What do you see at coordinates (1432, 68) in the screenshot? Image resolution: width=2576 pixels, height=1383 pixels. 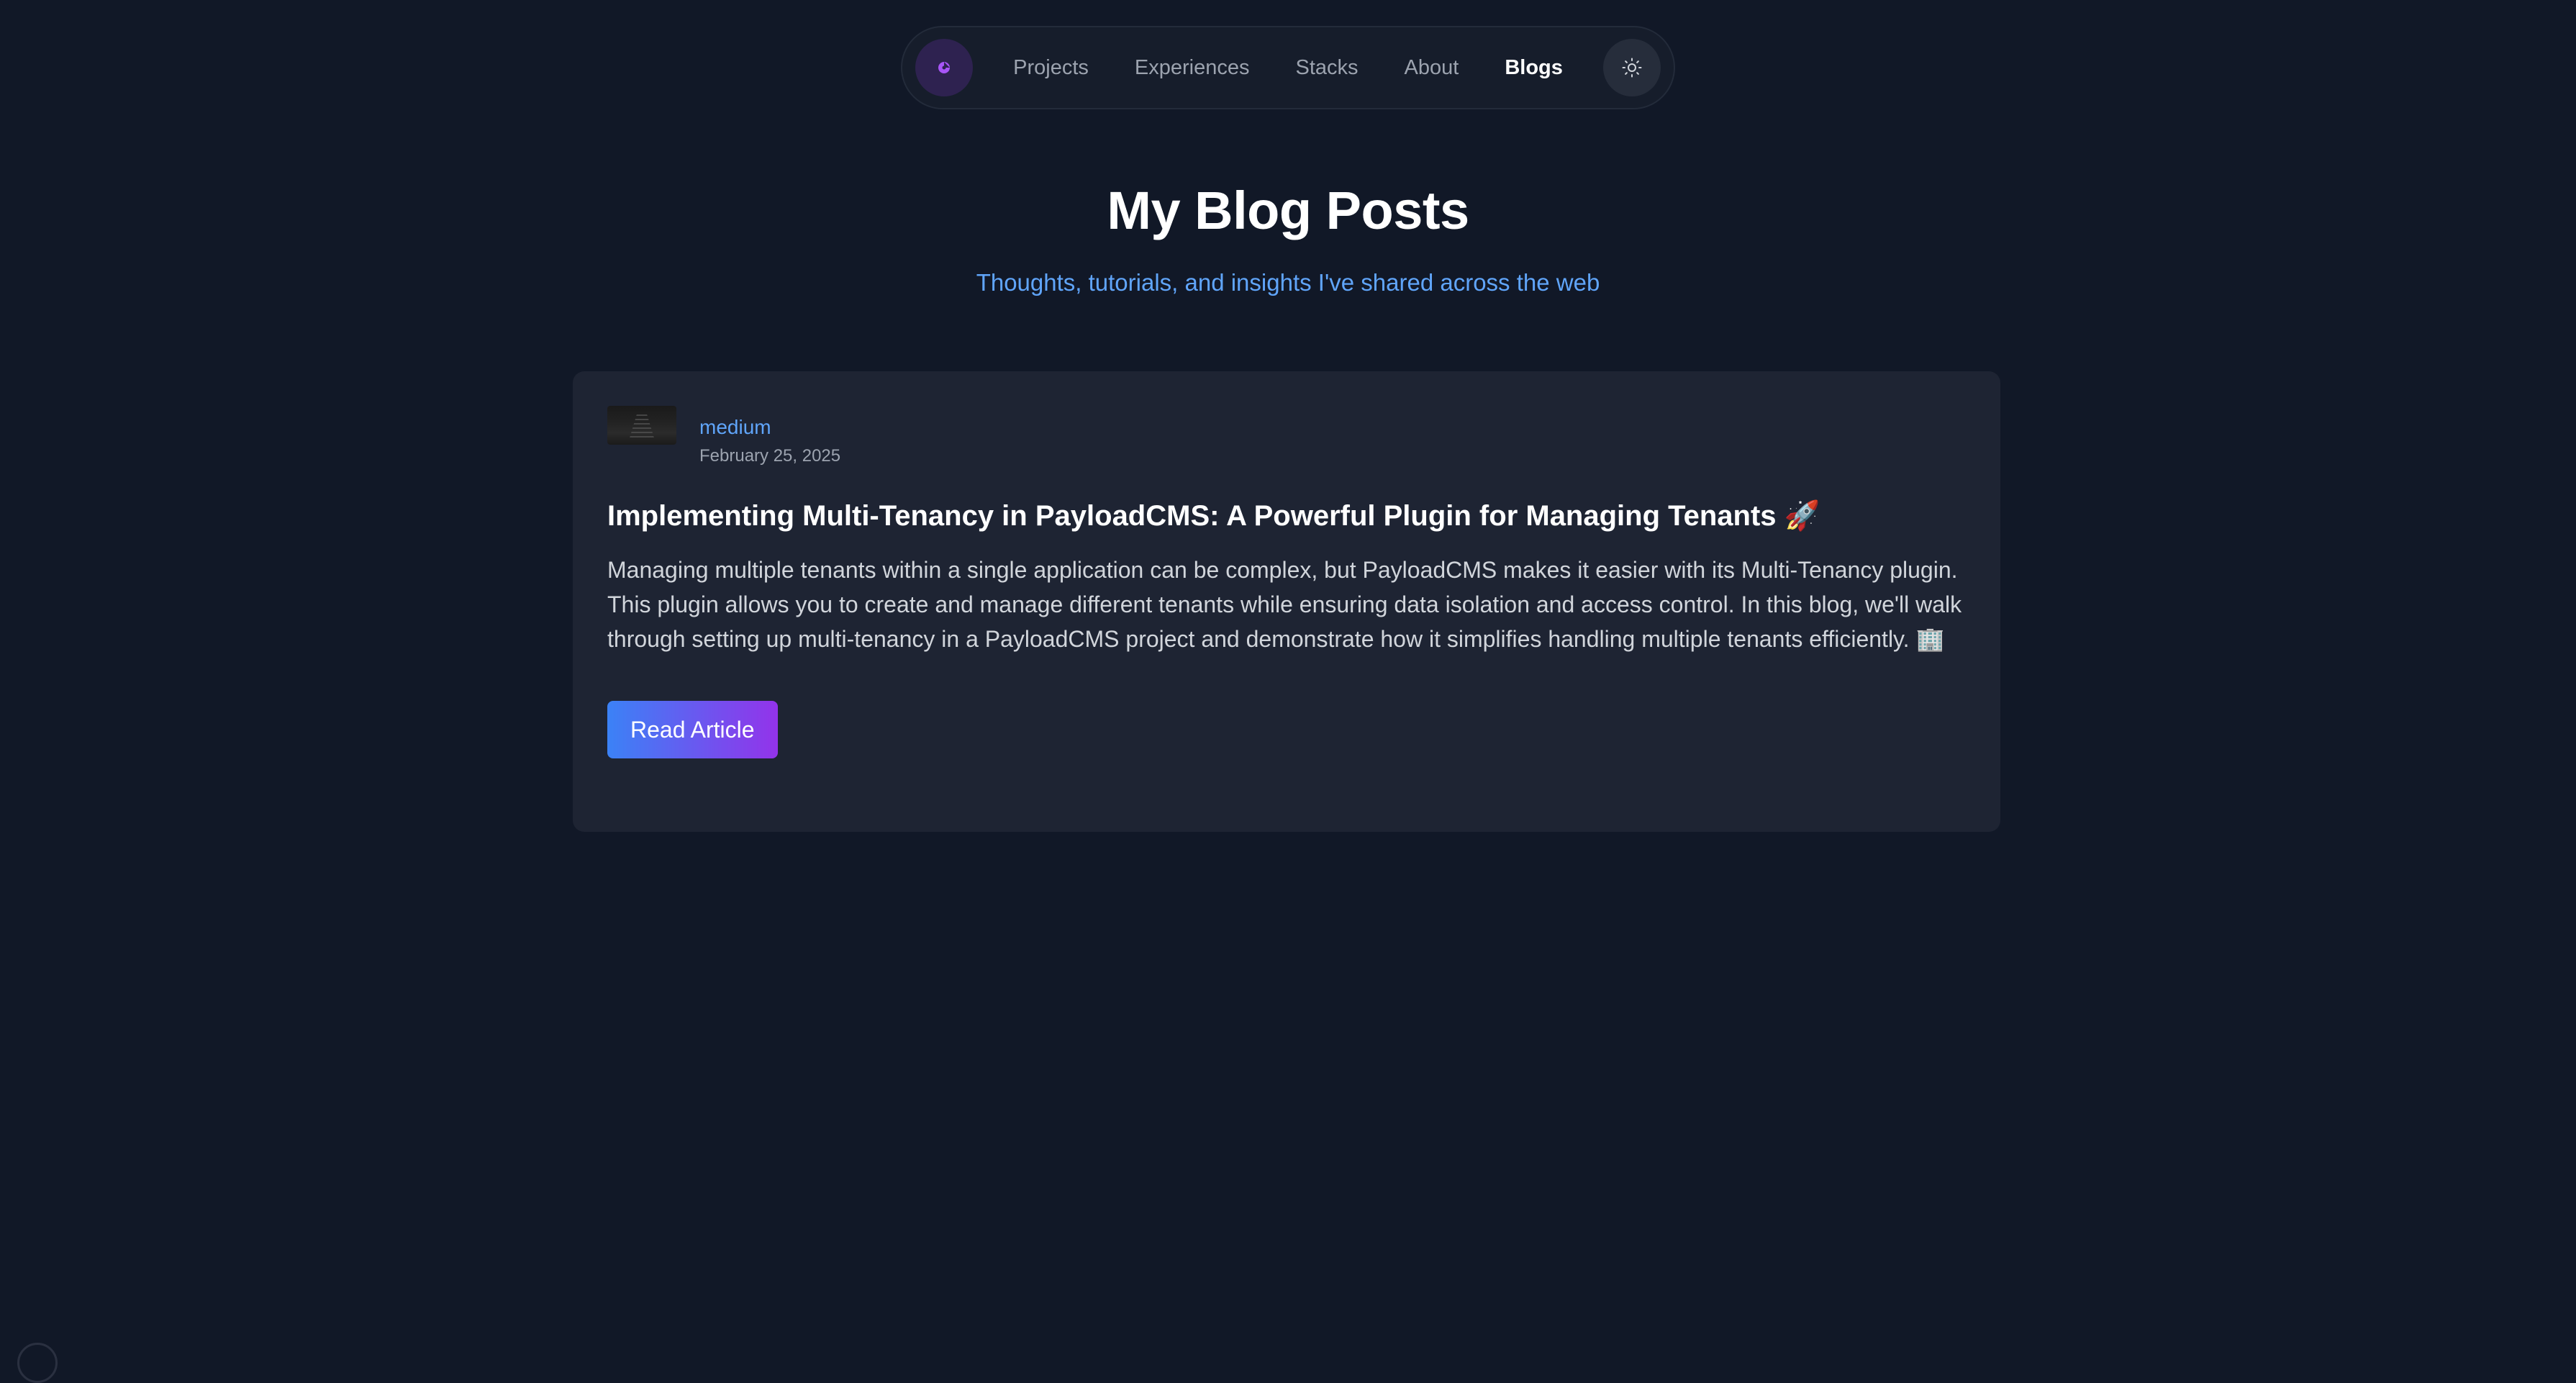 I see `nav-link-about: About` at bounding box center [1432, 68].